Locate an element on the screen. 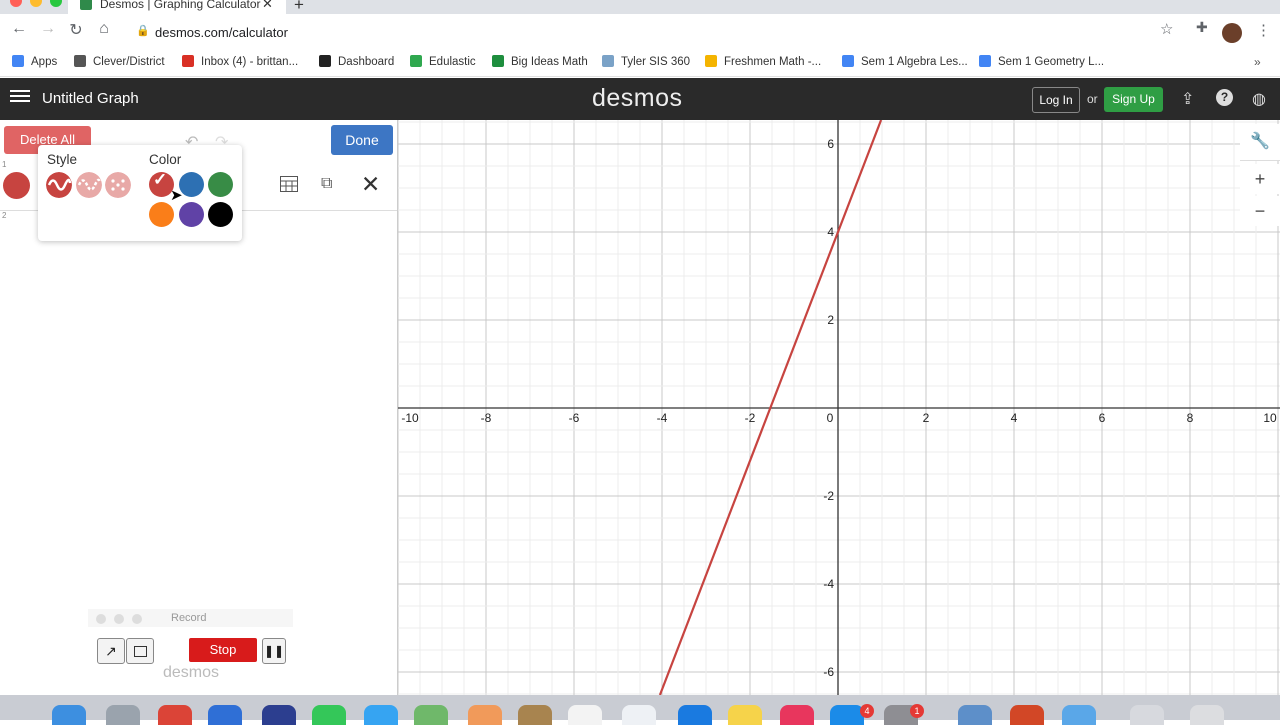  color-green-swatch is located at coordinates (220, 184).